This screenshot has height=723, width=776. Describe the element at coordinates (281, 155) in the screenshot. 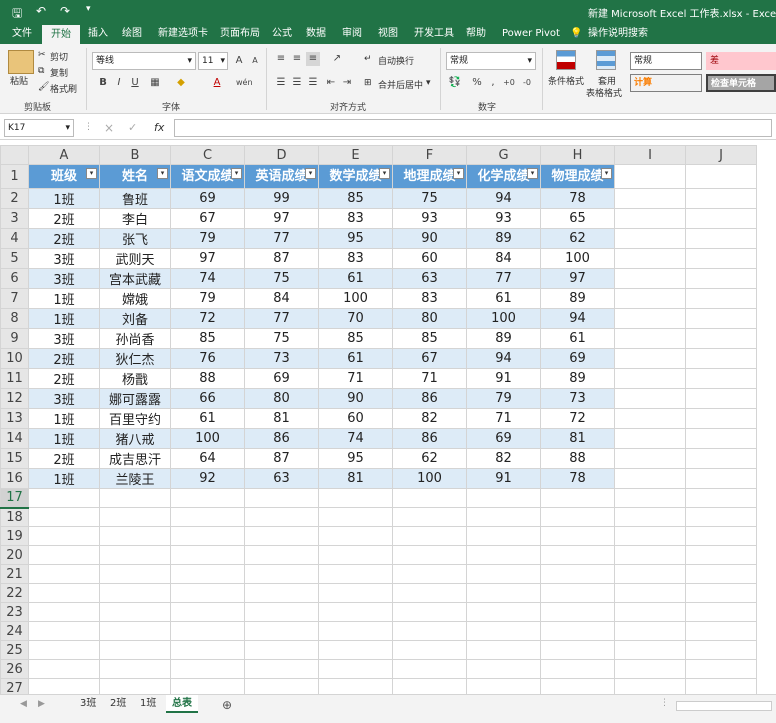

I see `column-header: D` at that location.